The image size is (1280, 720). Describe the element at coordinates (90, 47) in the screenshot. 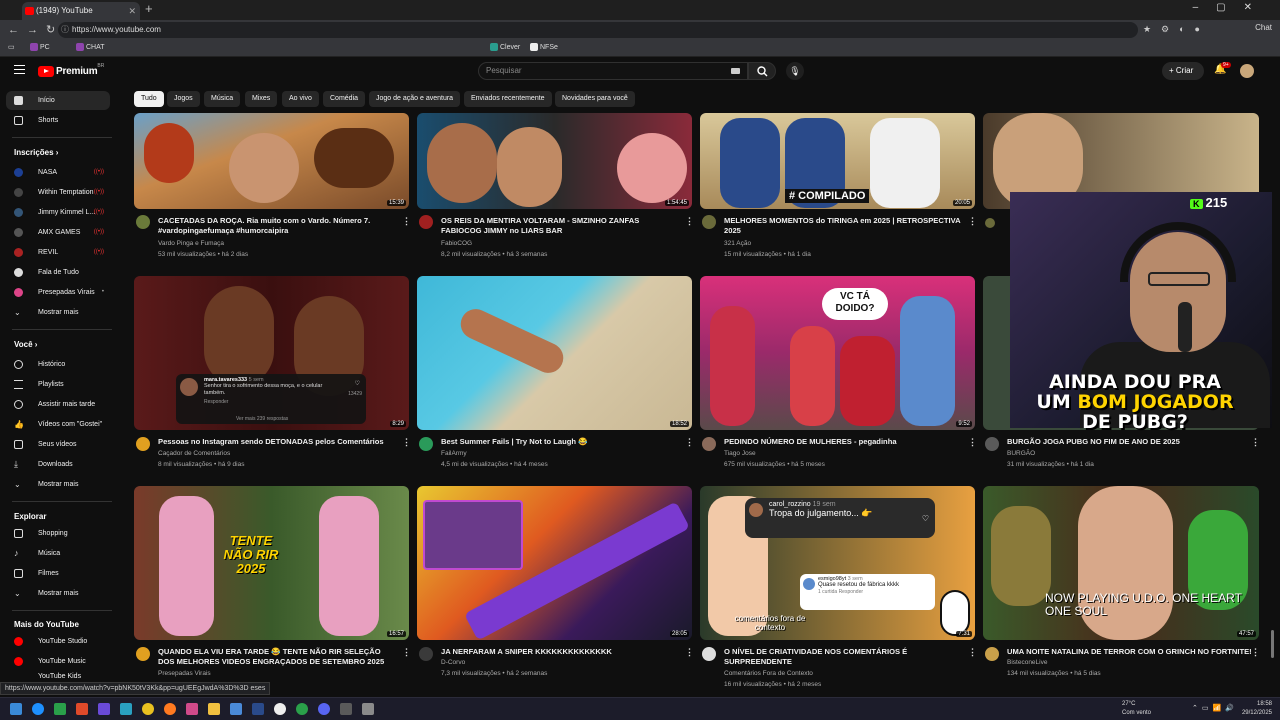

I see `bookmark-chat: CHAT` at that location.